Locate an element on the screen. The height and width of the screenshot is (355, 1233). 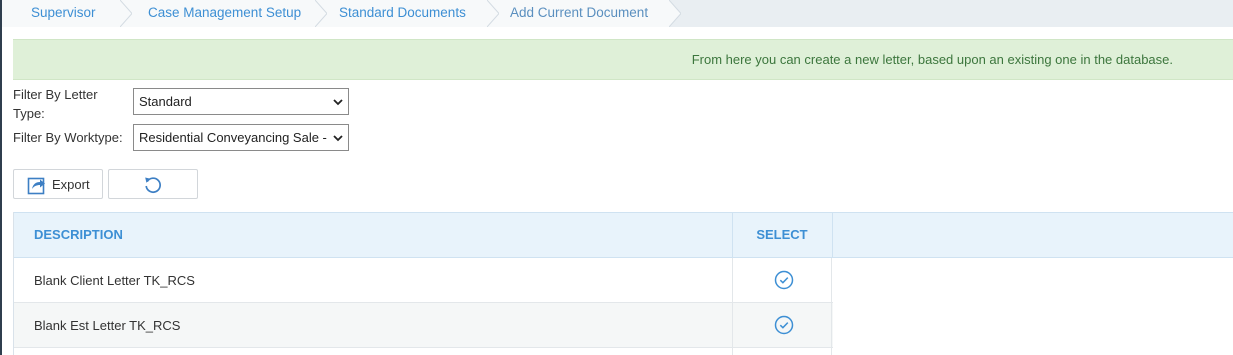
column-header-select: SELECT is located at coordinates (782, 235).